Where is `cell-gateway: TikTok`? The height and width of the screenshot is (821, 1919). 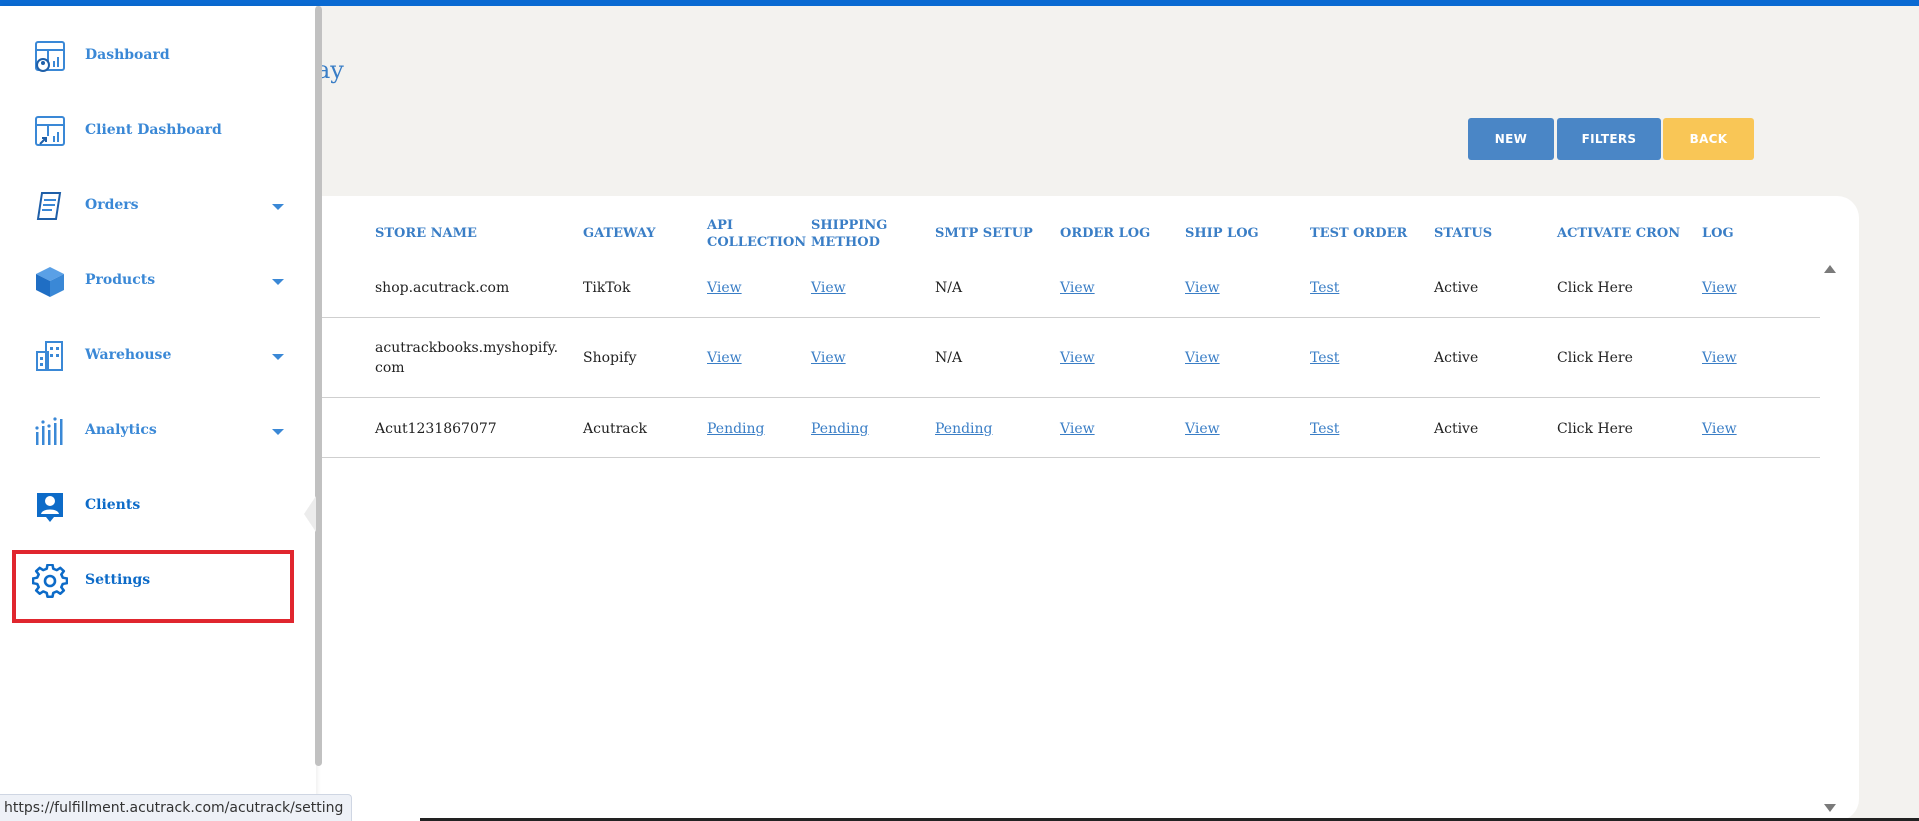
cell-gateway: TikTok is located at coordinates (607, 288).